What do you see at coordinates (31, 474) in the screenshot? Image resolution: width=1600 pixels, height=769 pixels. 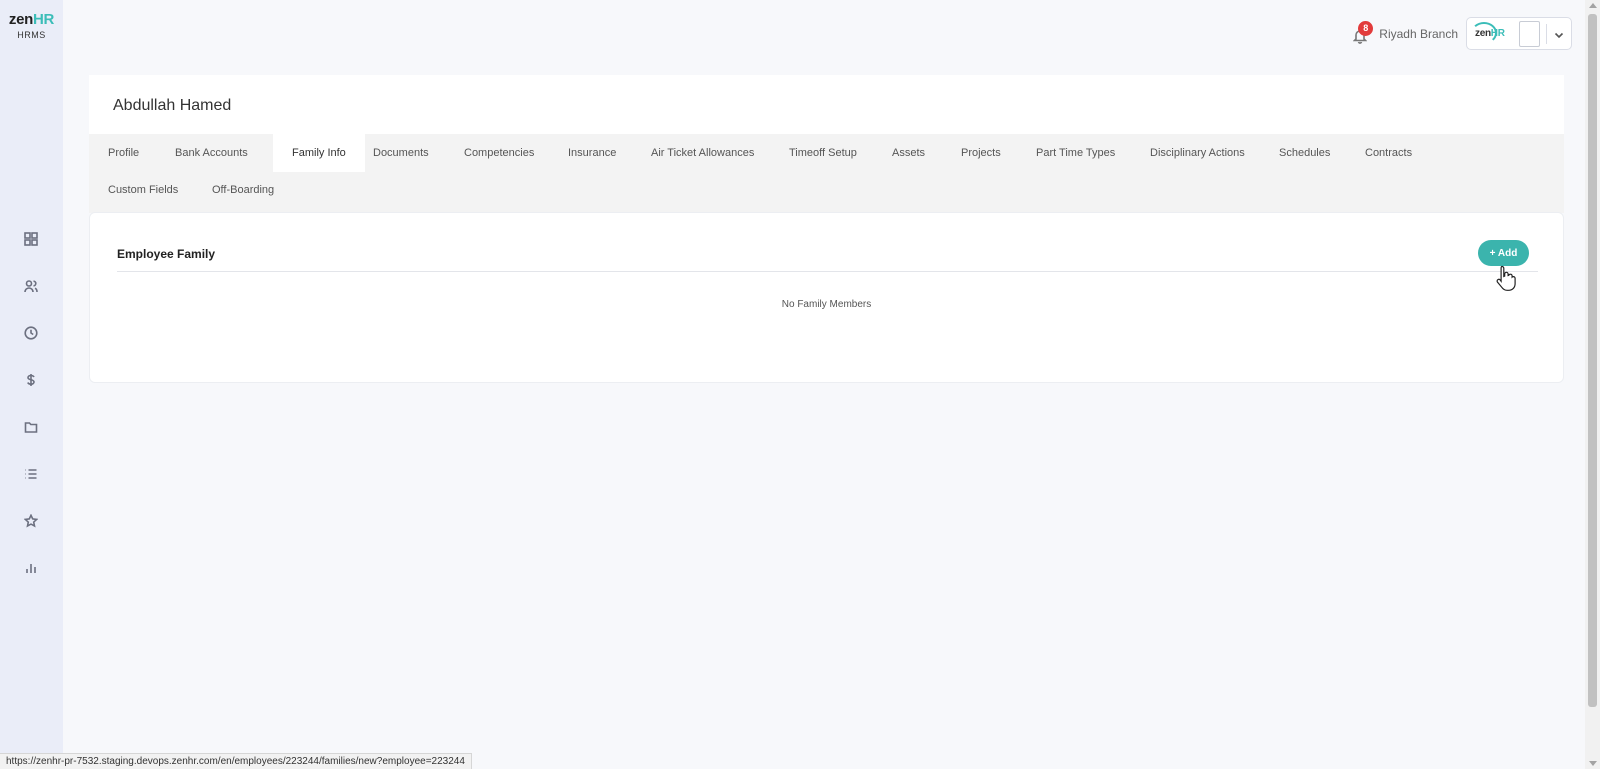 I see `list-icon` at bounding box center [31, 474].